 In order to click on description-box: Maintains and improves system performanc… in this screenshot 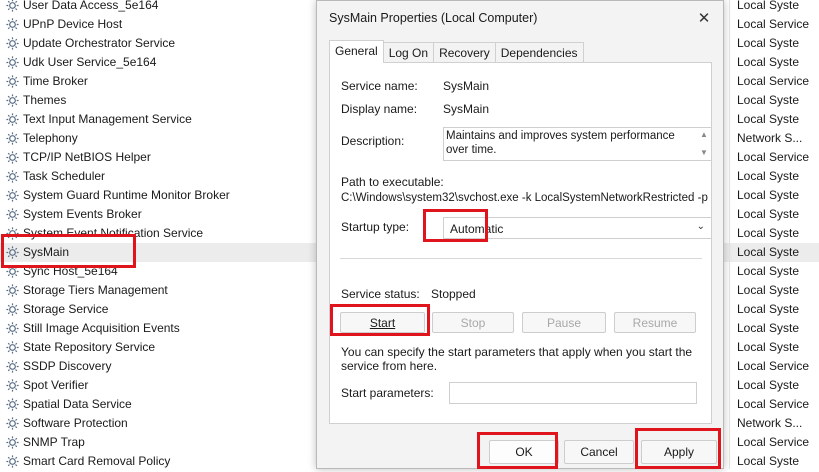, I will do `click(577, 144)`.